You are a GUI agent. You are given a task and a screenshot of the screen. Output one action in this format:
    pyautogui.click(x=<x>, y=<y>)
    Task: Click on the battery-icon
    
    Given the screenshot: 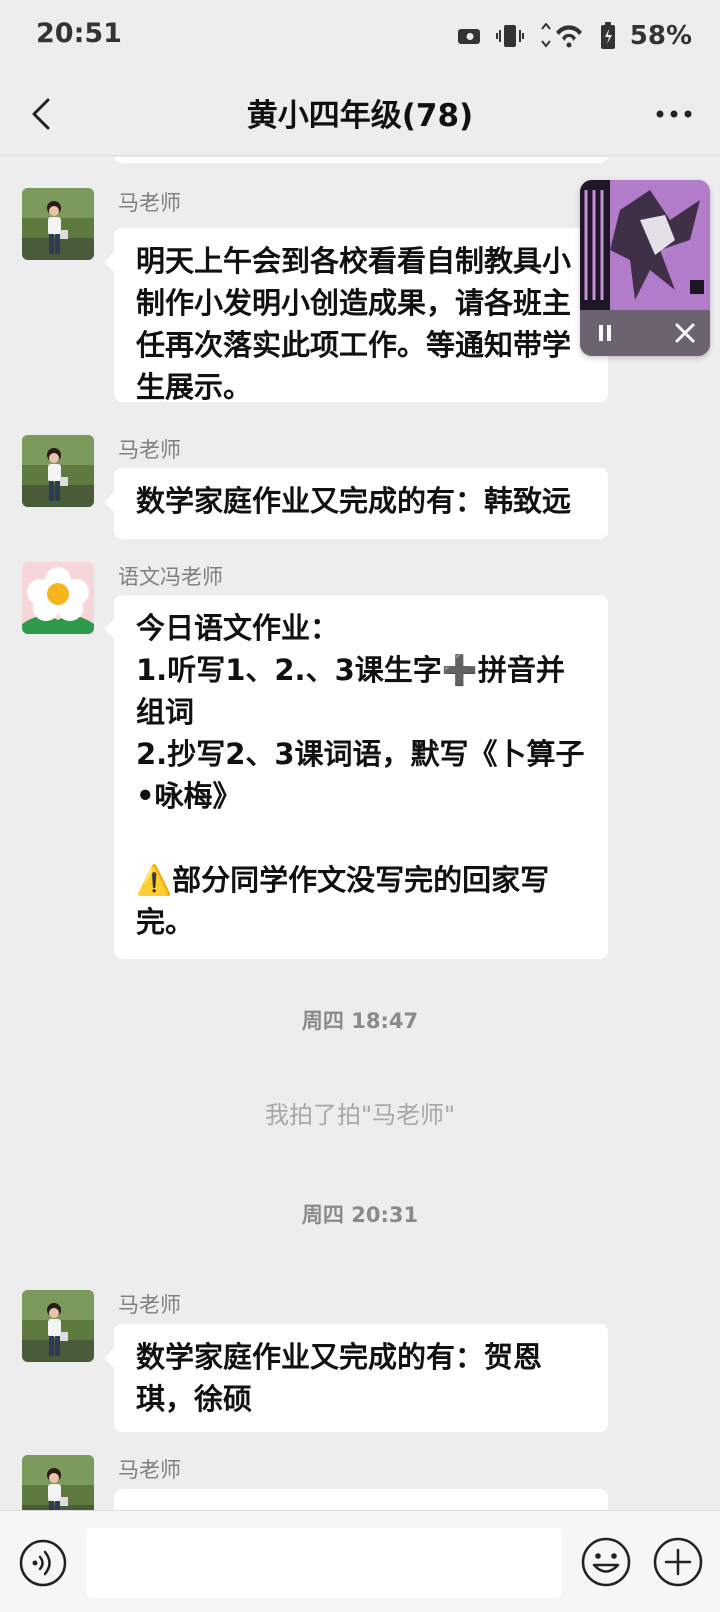 What is the action you would take?
    pyautogui.click(x=607, y=35)
    